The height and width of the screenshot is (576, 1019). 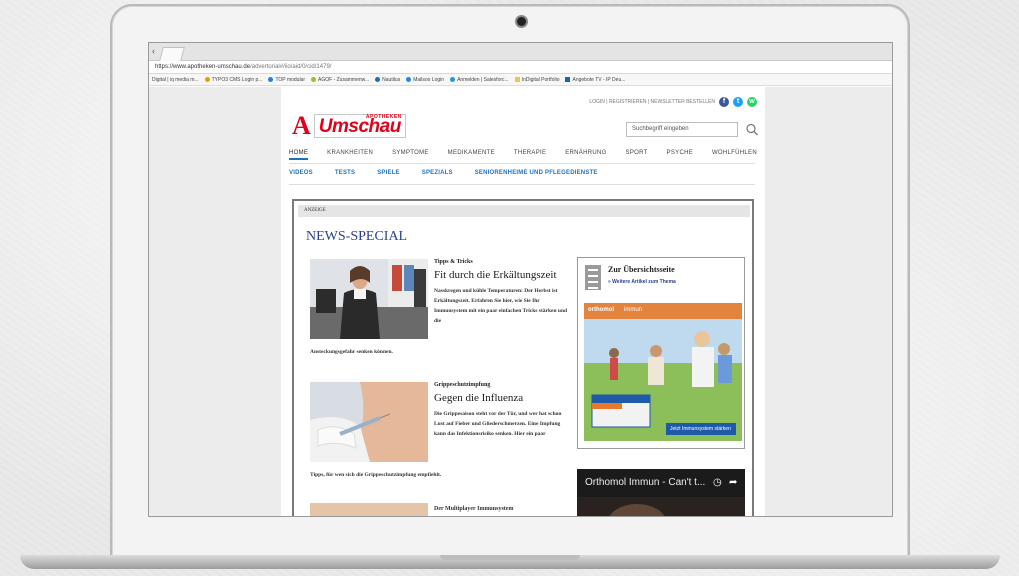 I want to click on article-headline: Fit durch die Erkältungszeit, so click(x=502, y=275).